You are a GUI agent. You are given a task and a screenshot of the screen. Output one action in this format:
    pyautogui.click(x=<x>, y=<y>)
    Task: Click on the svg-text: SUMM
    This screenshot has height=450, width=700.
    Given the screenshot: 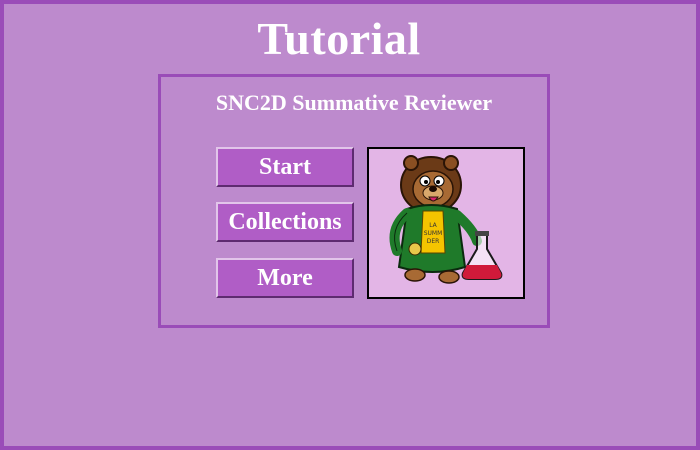 What is the action you would take?
    pyautogui.click(x=433, y=233)
    